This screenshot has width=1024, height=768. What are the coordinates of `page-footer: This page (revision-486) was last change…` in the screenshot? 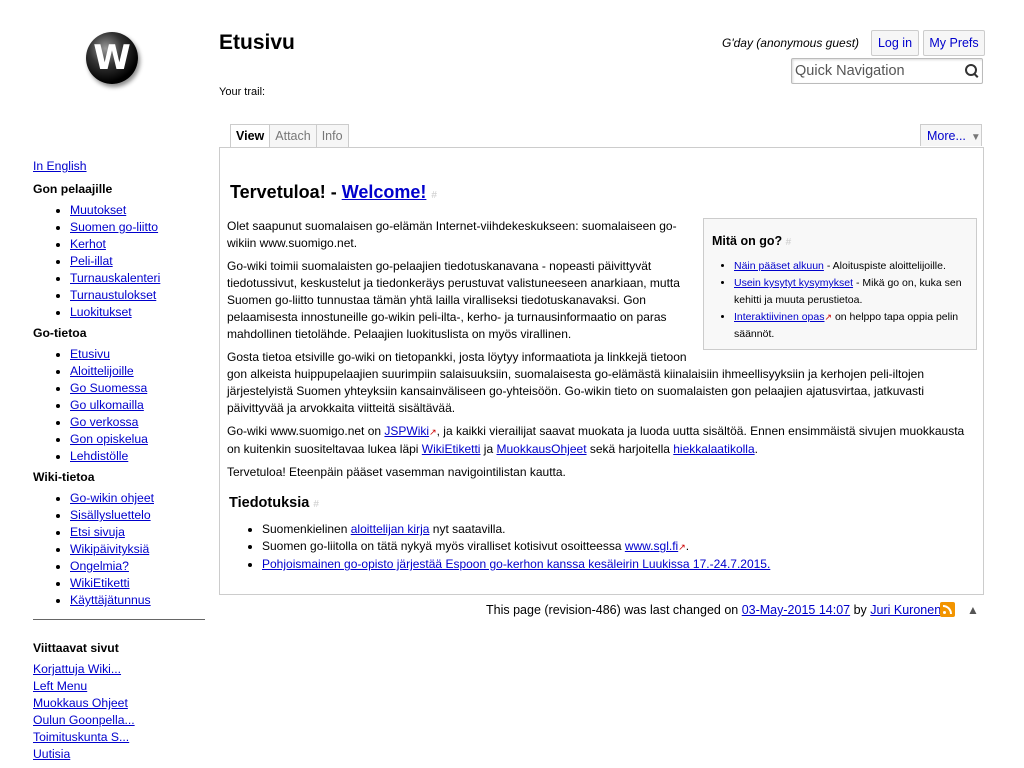 It's located at (713, 610).